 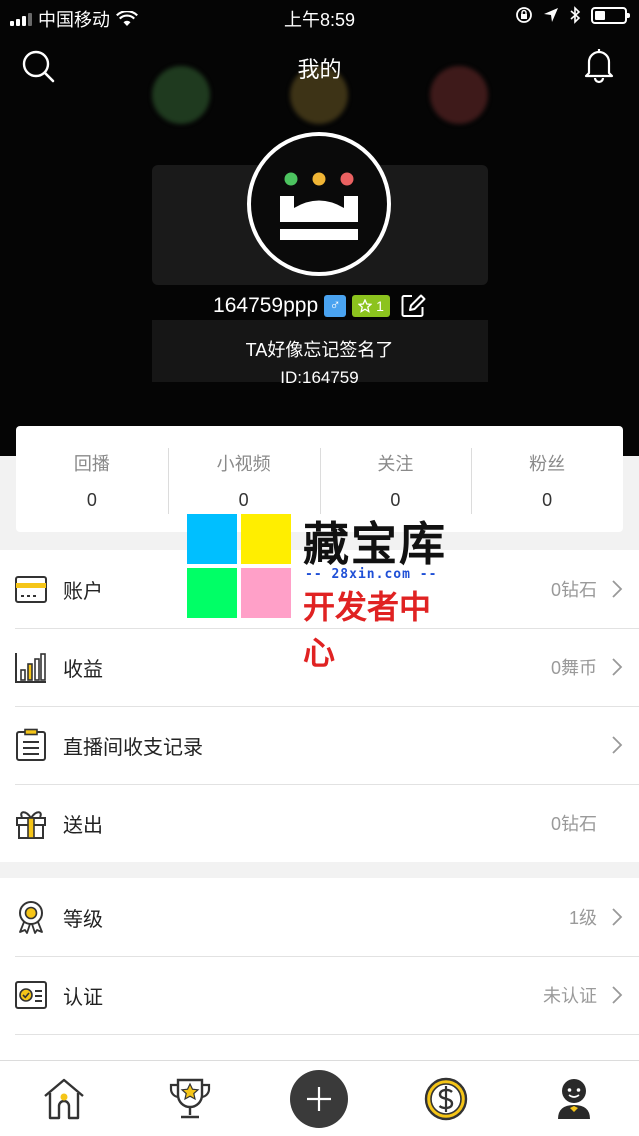 I want to click on battery-icon, so click(x=610, y=15).